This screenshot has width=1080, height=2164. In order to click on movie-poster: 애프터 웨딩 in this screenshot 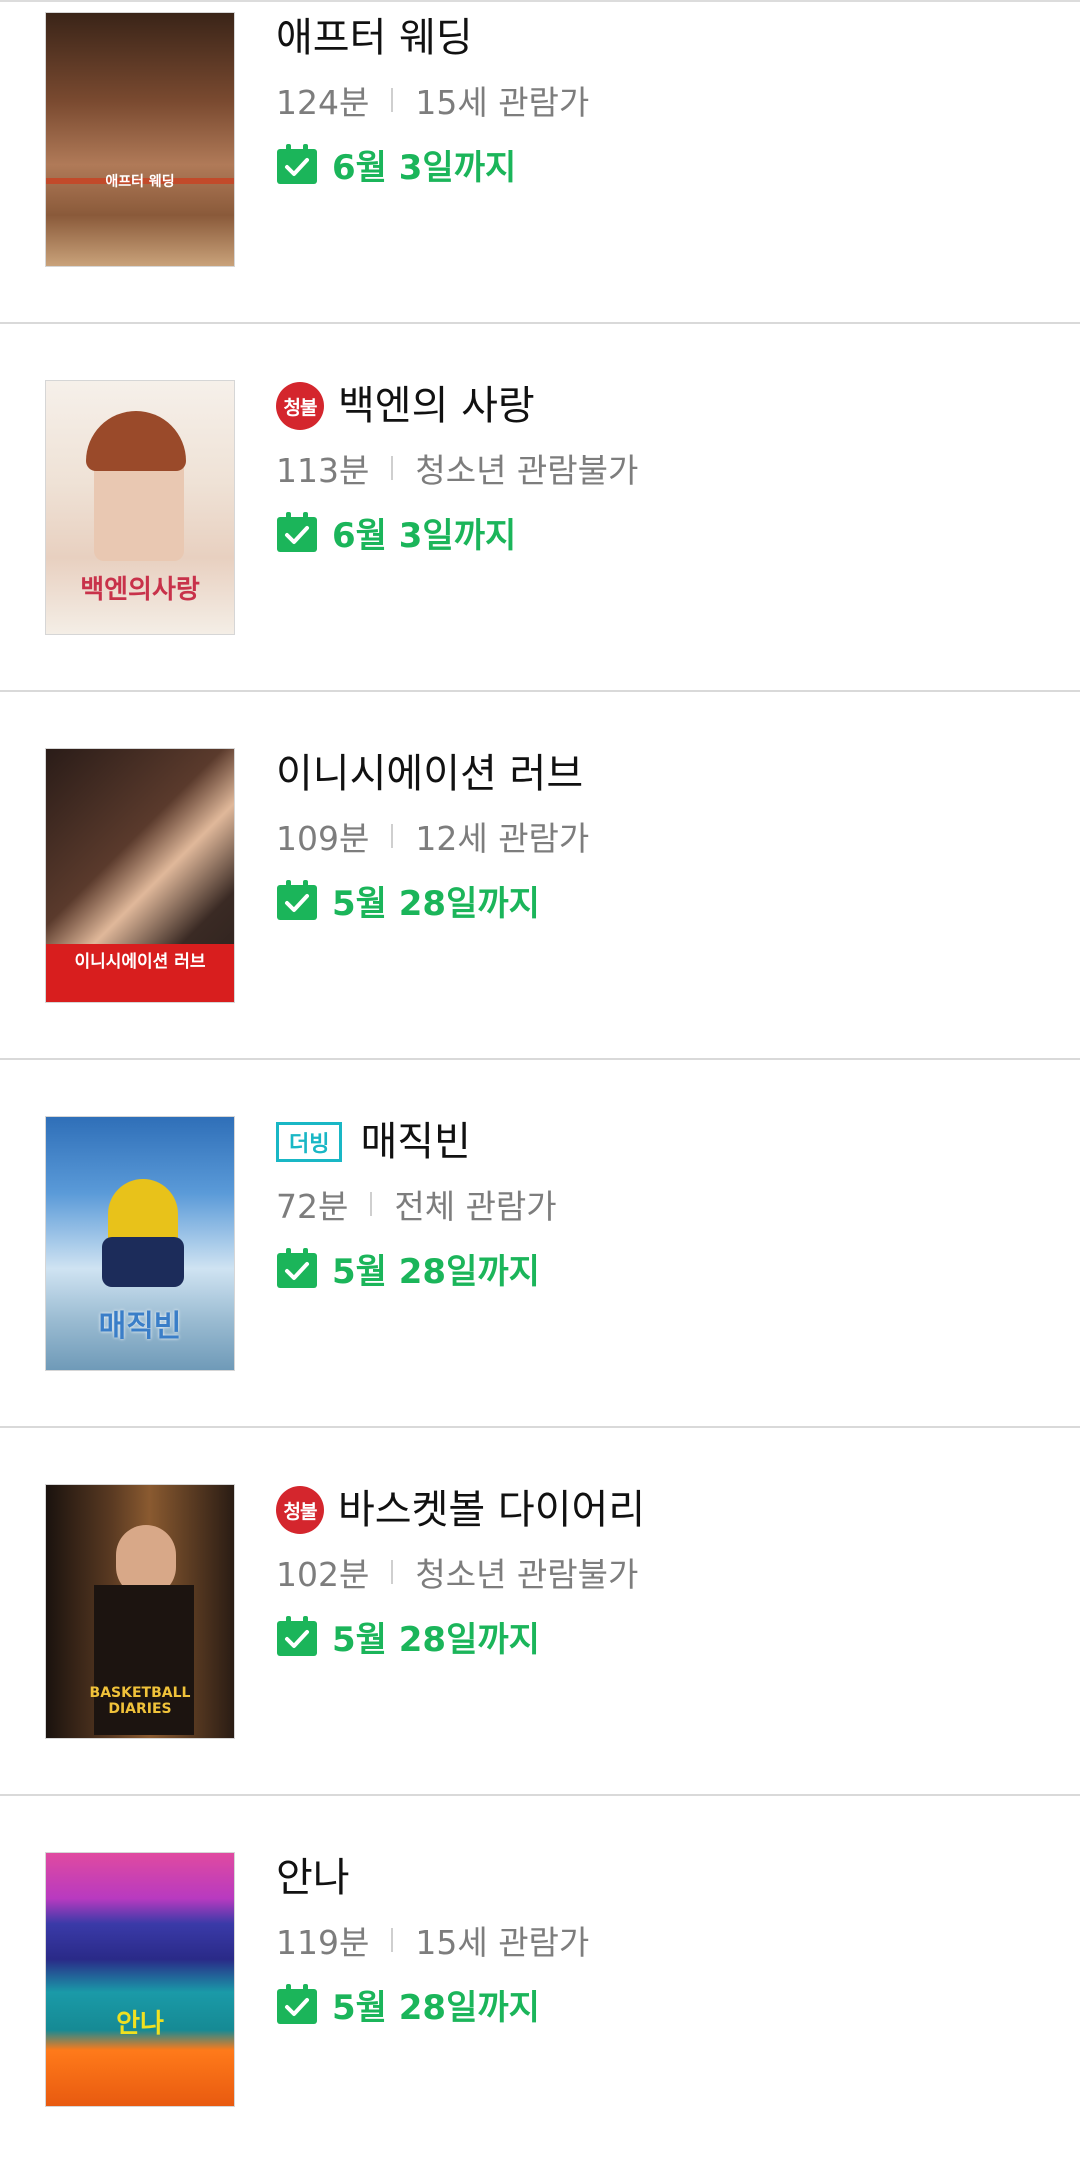, I will do `click(140, 139)`.